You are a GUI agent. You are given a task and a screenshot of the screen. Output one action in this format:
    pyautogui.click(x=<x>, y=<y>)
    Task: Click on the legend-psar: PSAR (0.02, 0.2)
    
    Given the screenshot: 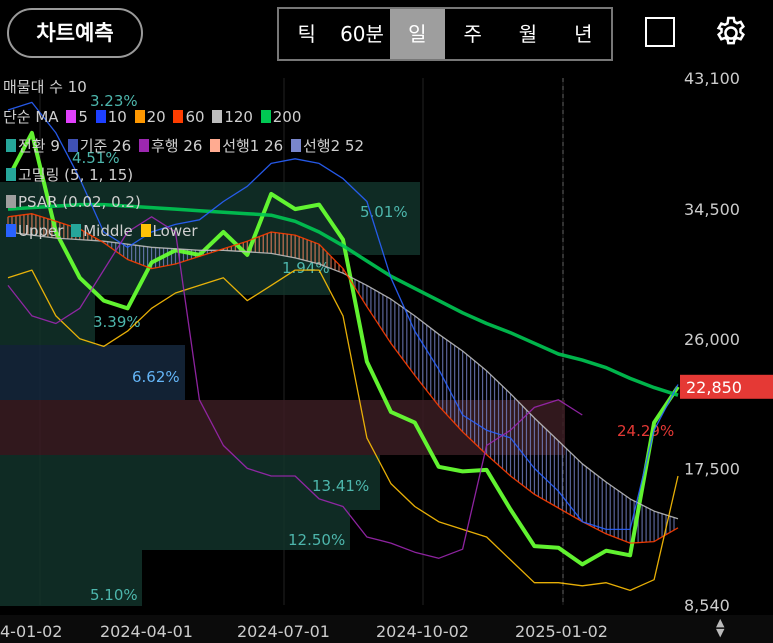 What is the action you would take?
    pyautogui.click(x=72, y=202)
    